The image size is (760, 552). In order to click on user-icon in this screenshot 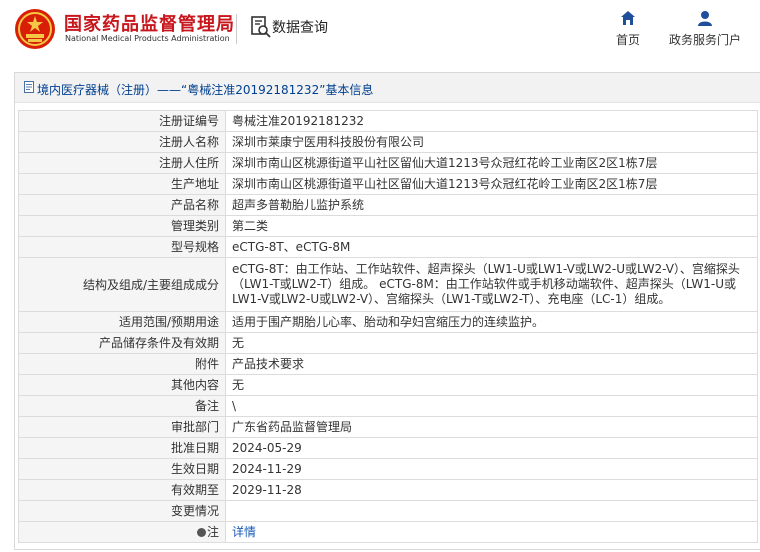, I will do `click(705, 18)`.